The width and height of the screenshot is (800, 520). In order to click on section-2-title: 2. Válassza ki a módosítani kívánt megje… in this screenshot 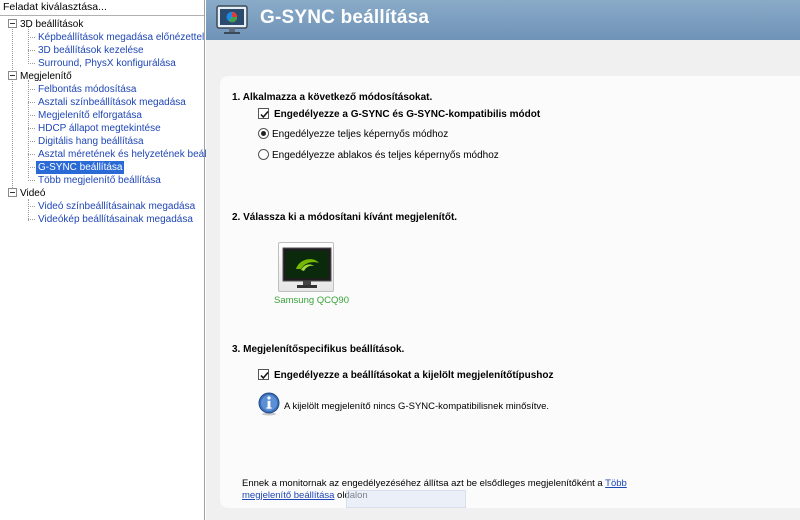, I will do `click(345, 217)`.